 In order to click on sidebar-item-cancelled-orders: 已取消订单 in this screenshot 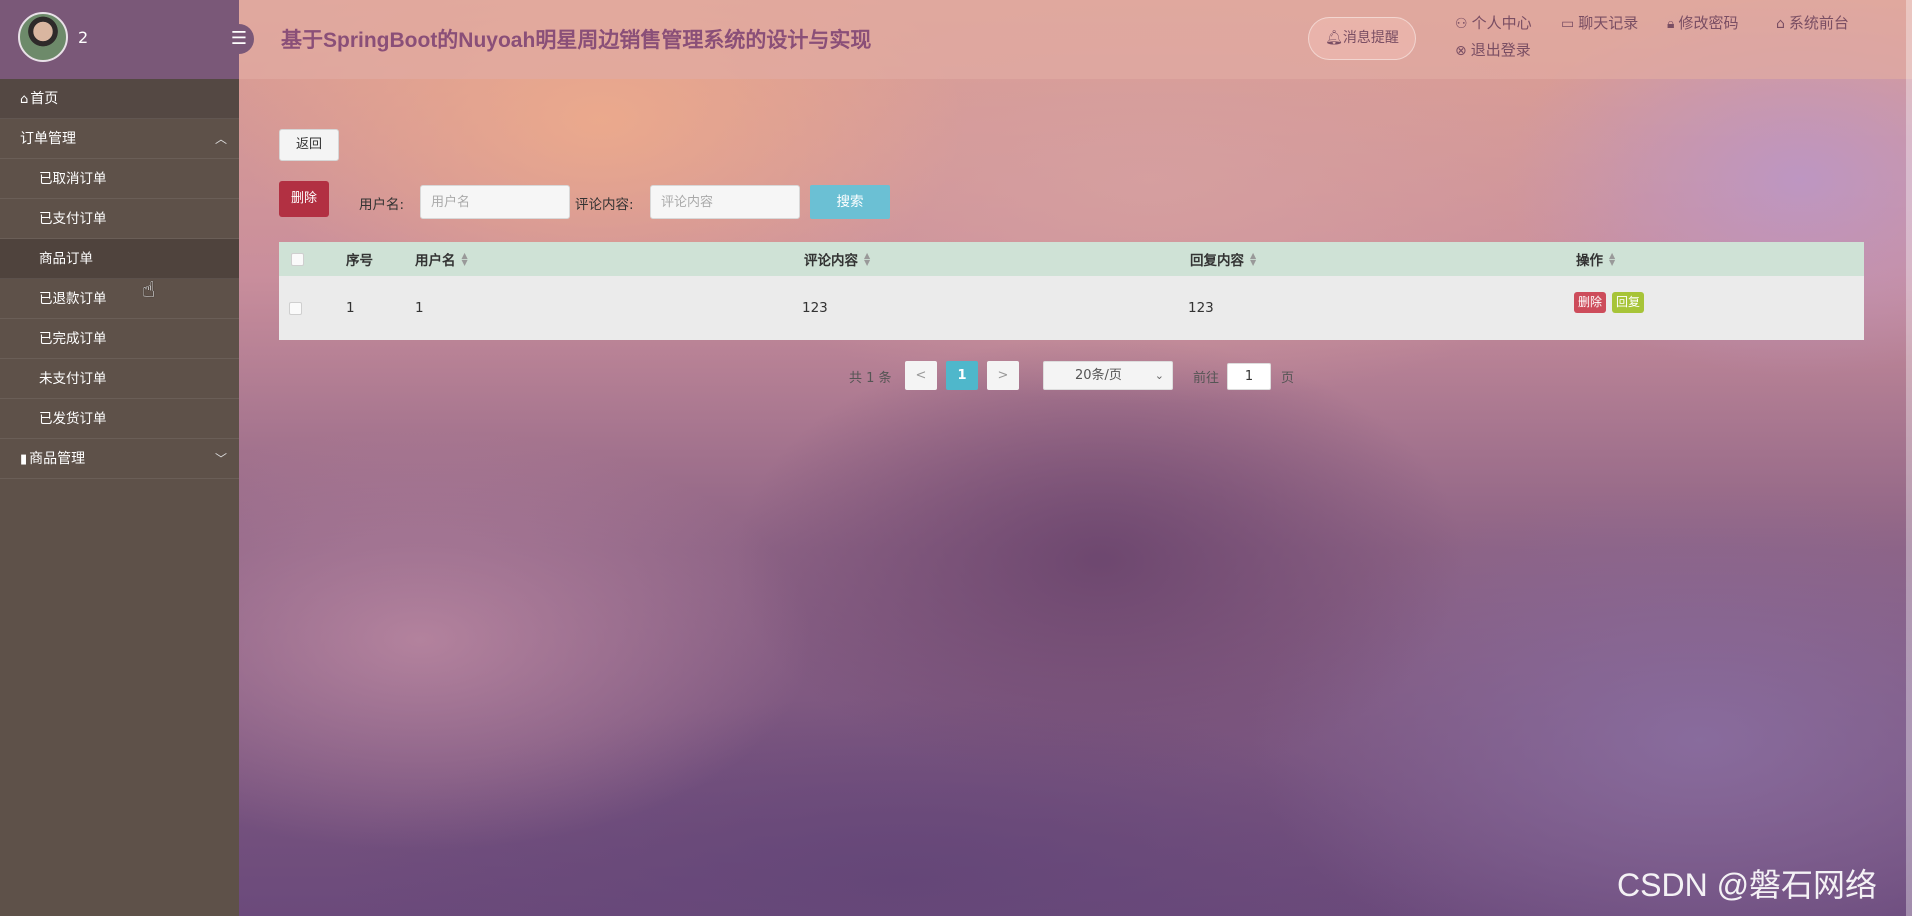, I will do `click(119, 179)`.